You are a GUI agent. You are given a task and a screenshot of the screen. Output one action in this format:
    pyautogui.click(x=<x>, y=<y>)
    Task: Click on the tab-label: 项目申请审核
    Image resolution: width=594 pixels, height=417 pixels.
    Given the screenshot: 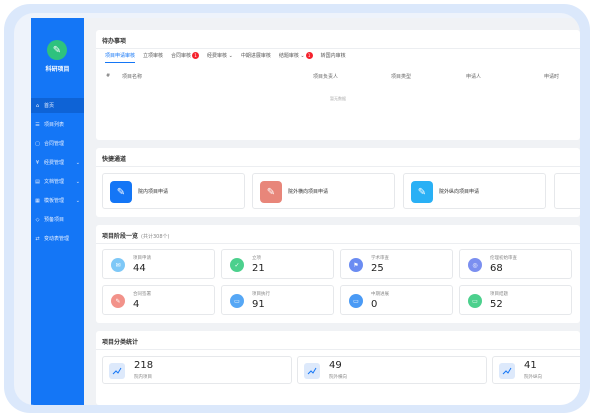 What is the action you would take?
    pyautogui.click(x=120, y=56)
    